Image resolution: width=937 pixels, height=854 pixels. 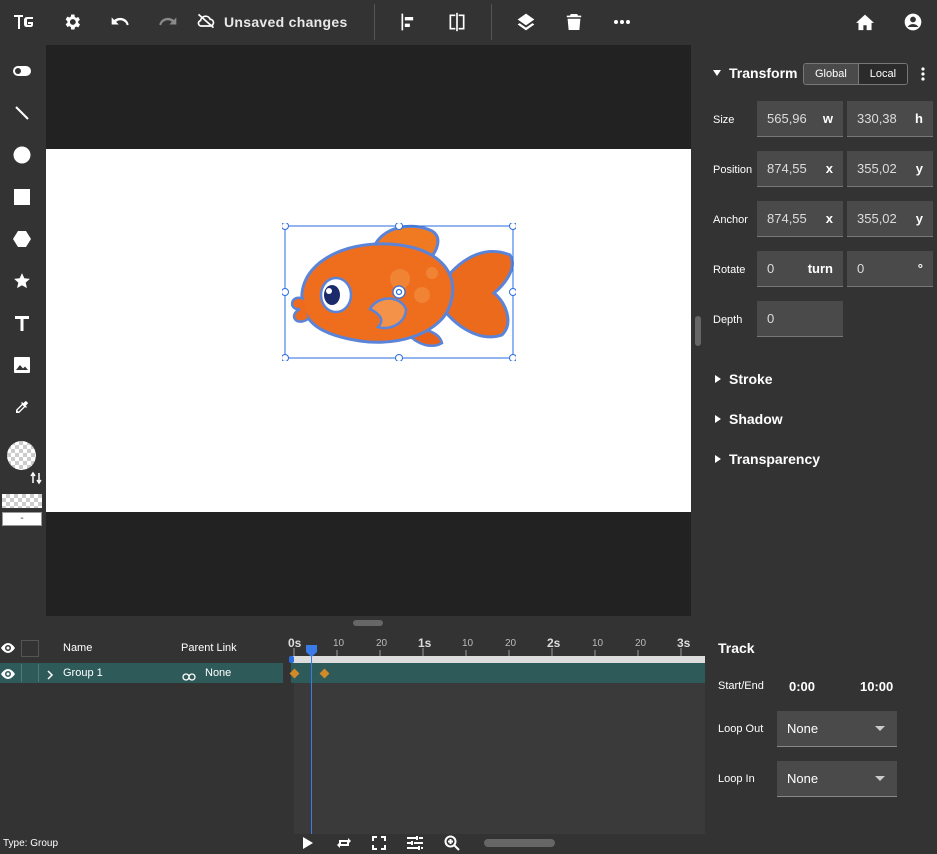 What do you see at coordinates (368, 623) in the screenshot?
I see `horizontal-scrollbar` at bounding box center [368, 623].